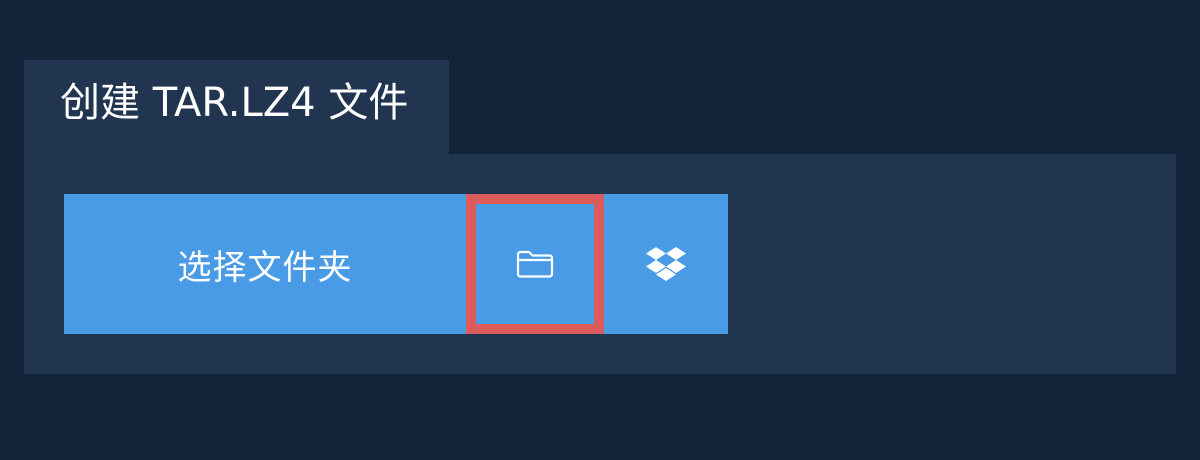 This screenshot has height=460, width=1200. I want to click on dropbox-icon, so click(666, 264).